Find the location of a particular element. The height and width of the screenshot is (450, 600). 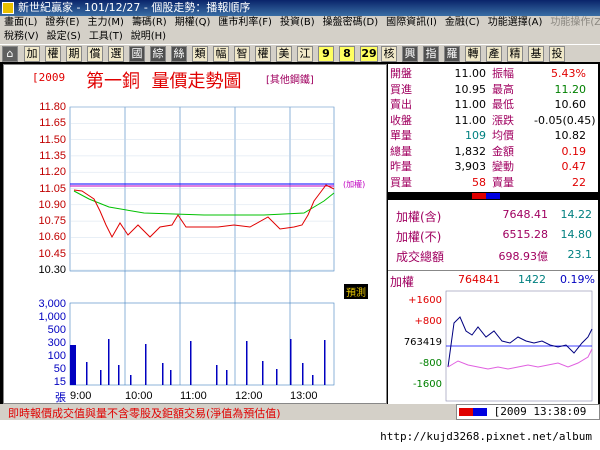

menu-item: 投資(B) is located at coordinates (297, 23).